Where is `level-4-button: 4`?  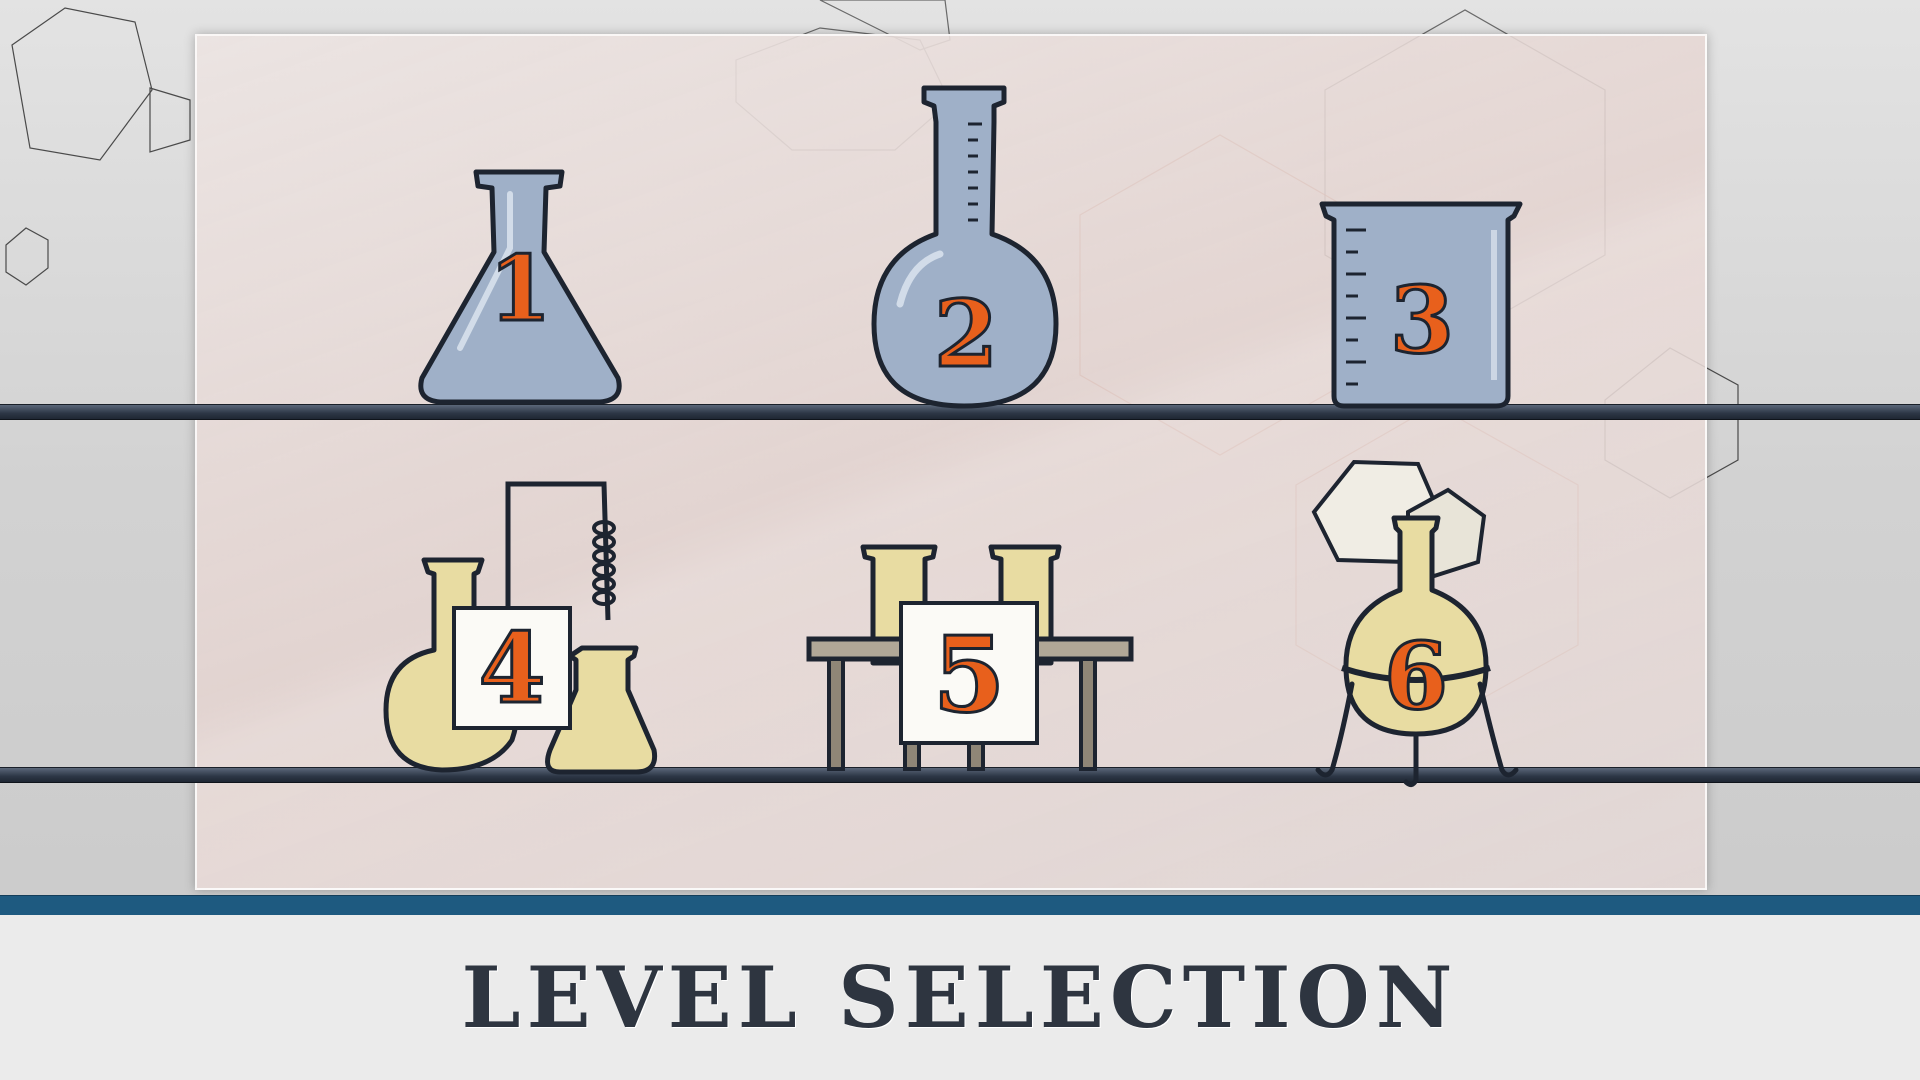
level-4-button: 4 is located at coordinates (522, 628).